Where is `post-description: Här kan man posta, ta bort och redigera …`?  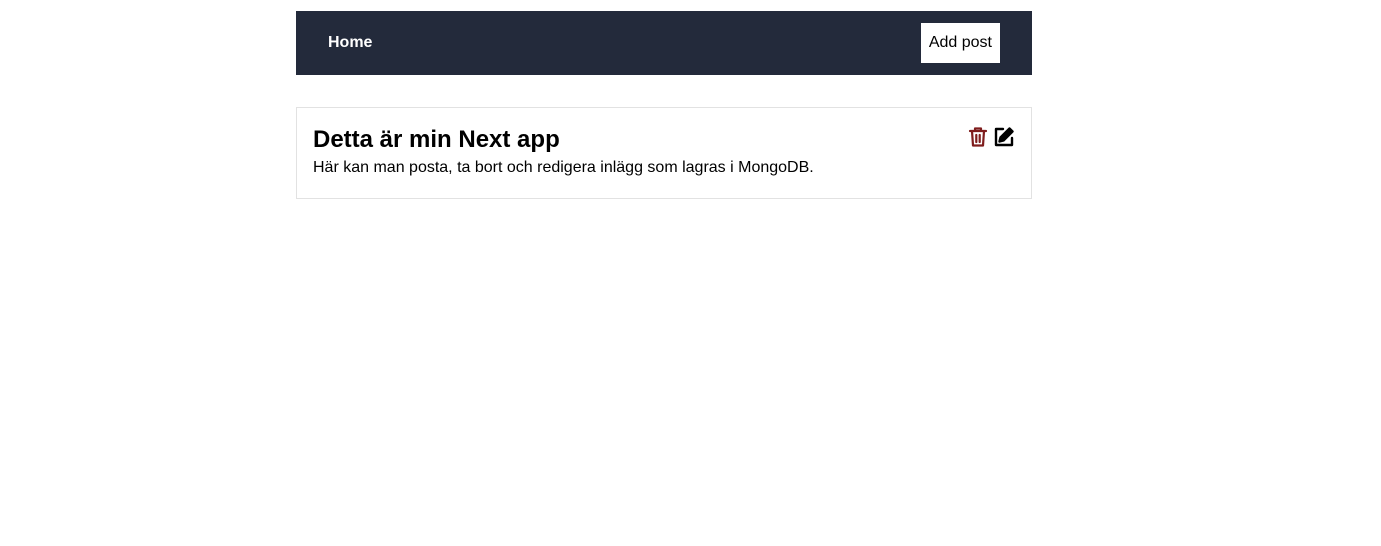
post-description: Här kan man posta, ta bort och redigera … is located at coordinates (563, 167).